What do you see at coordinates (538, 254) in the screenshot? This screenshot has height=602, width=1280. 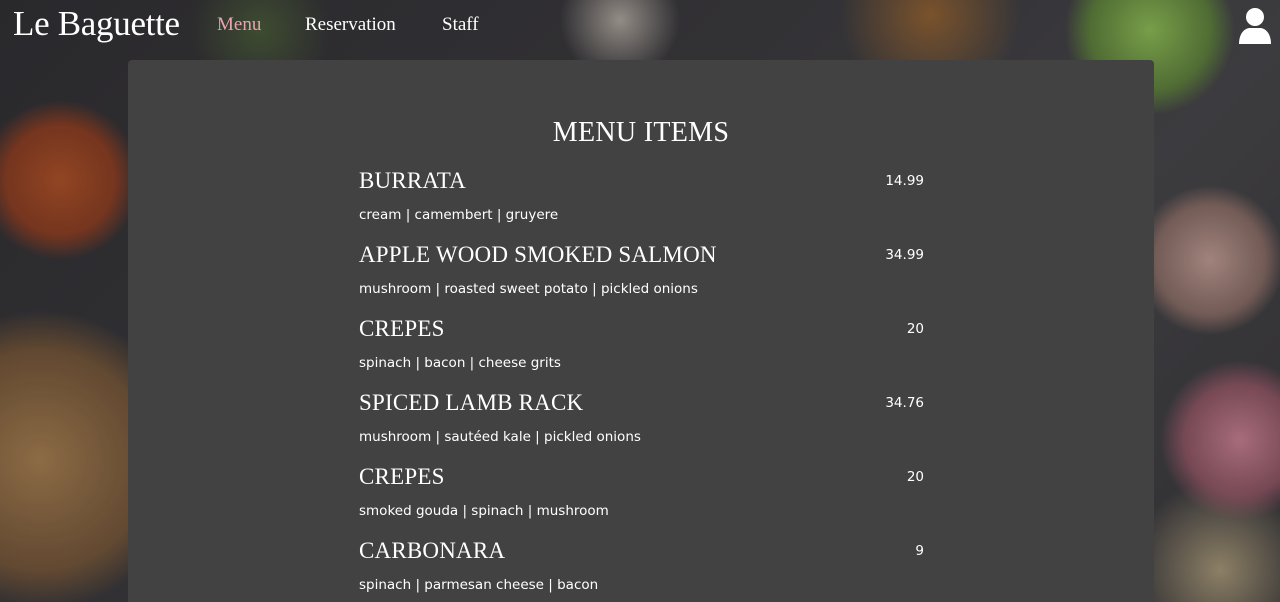 I see `menu-item-name: APPLE WOOD SMOKED SALMON` at bounding box center [538, 254].